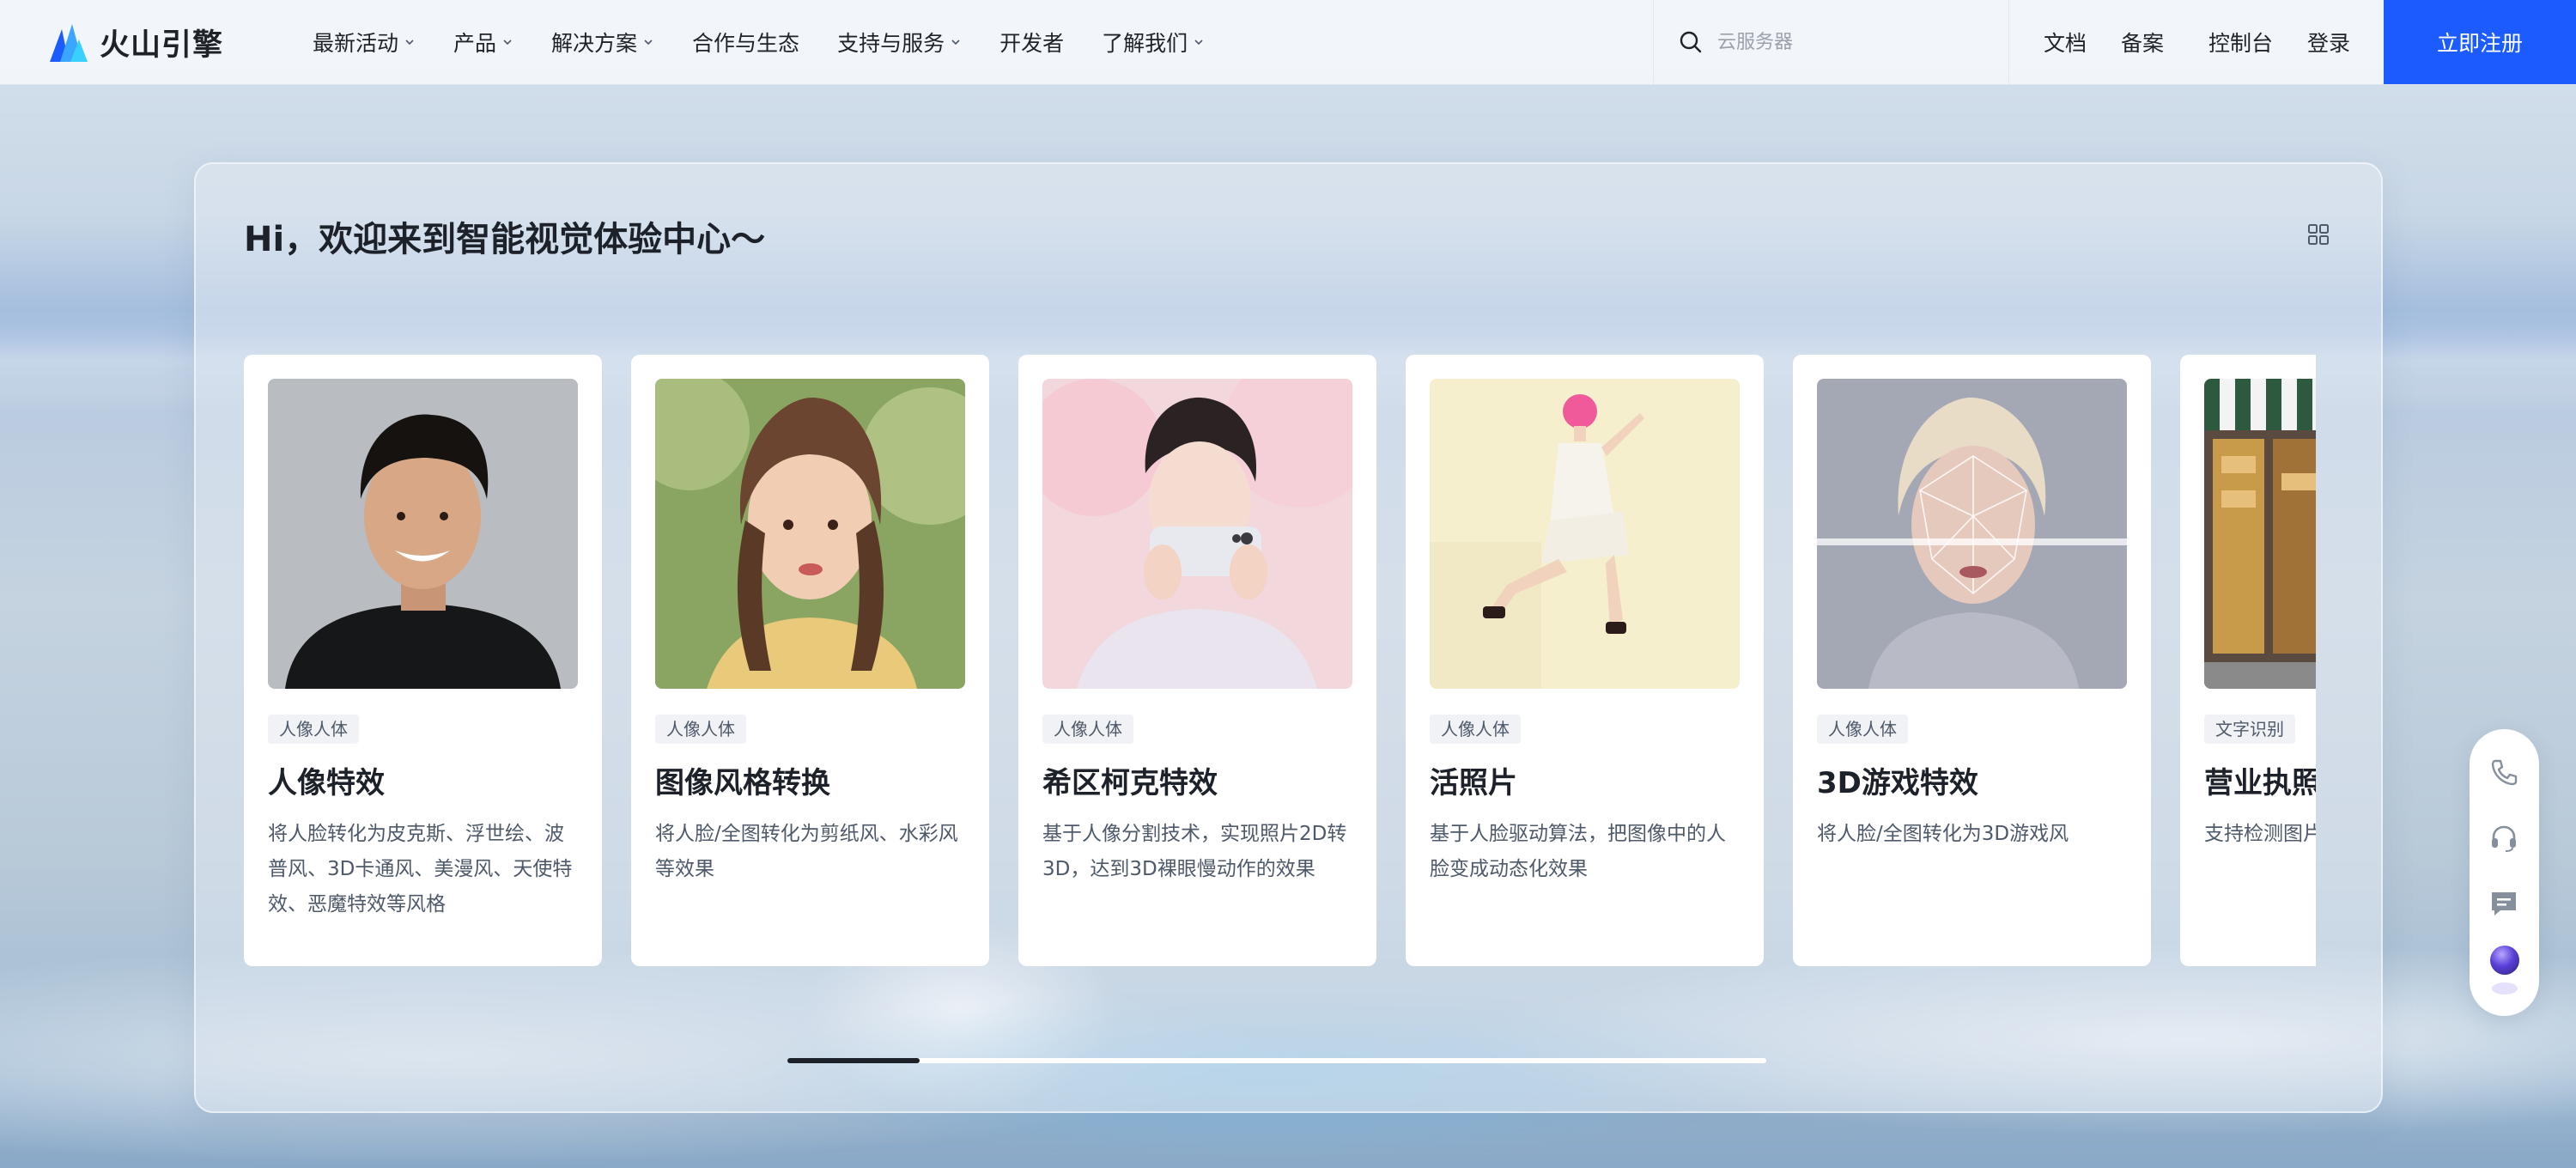 This screenshot has width=2576, height=1168. Describe the element at coordinates (1473, 783) in the screenshot. I see `card-title: 活照片` at that location.